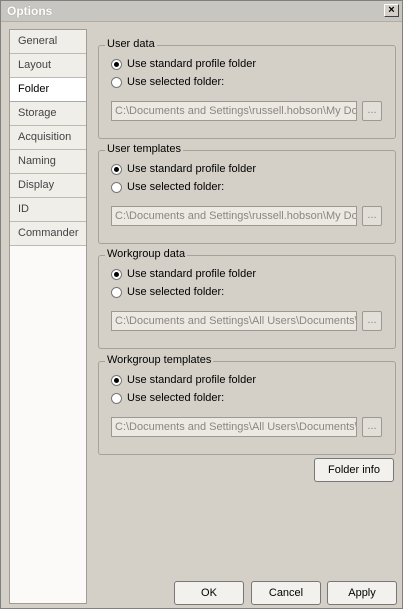 This screenshot has width=403, height=609. What do you see at coordinates (37, 161) in the screenshot?
I see `sidebar-item-label: Naming` at bounding box center [37, 161].